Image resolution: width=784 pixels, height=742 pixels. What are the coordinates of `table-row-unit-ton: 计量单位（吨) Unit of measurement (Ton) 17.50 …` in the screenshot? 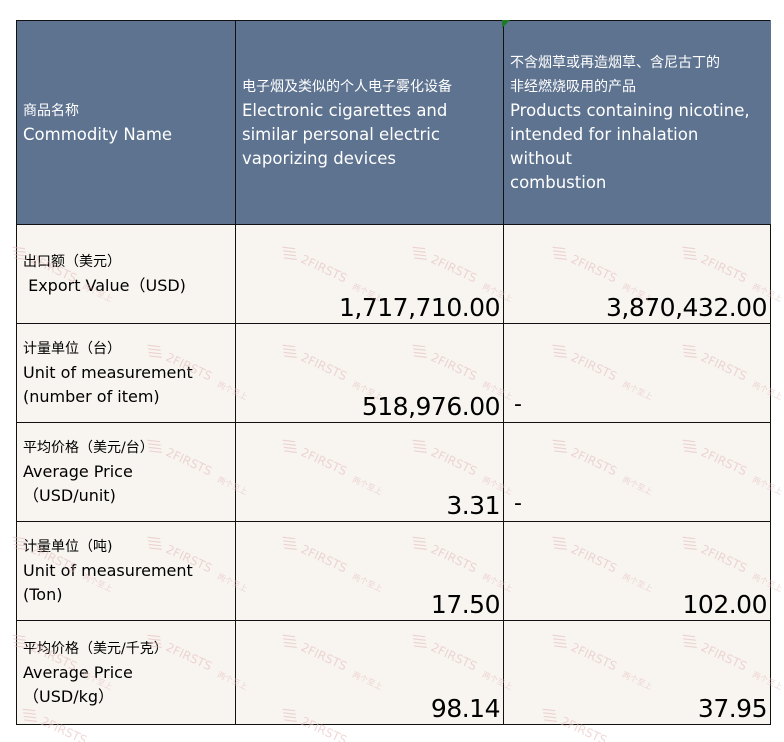 It's located at (393, 571).